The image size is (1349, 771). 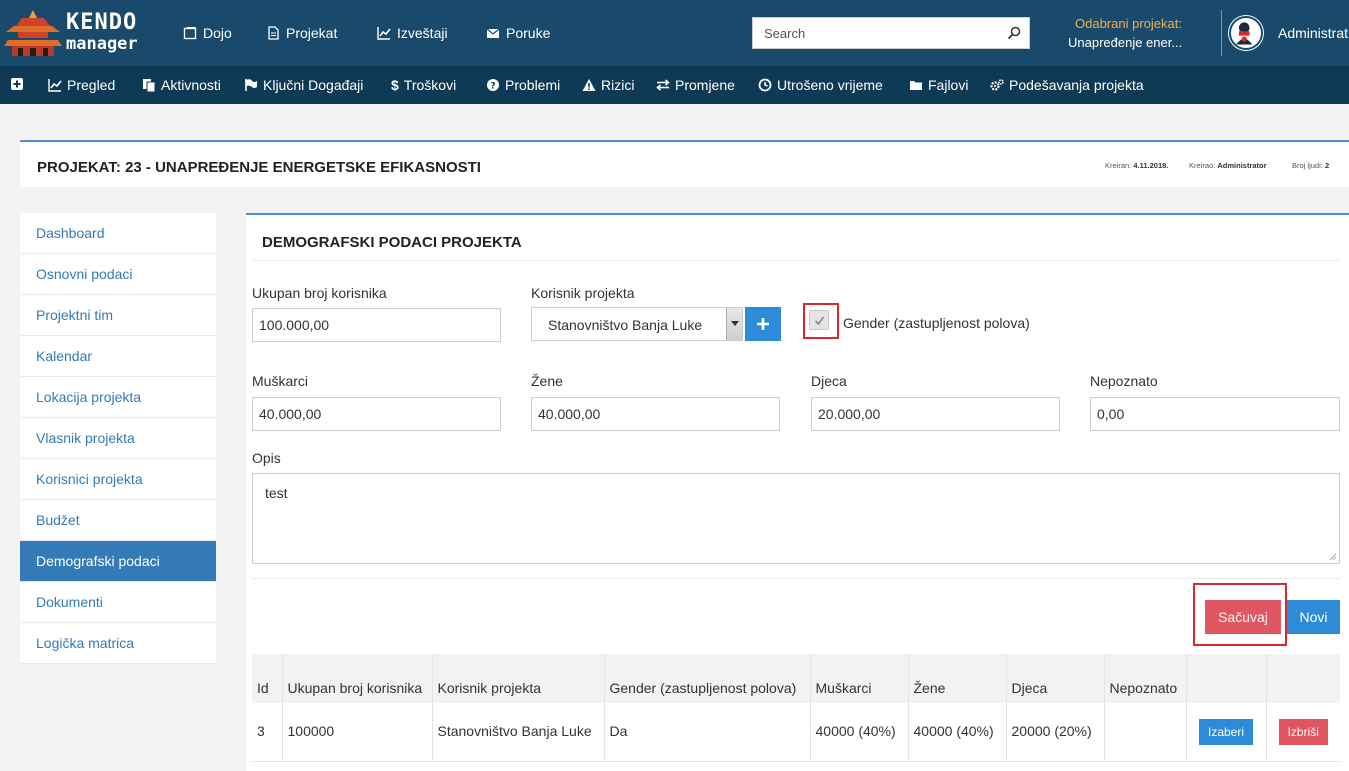 I want to click on gender-checkbox, so click(x=819, y=320).